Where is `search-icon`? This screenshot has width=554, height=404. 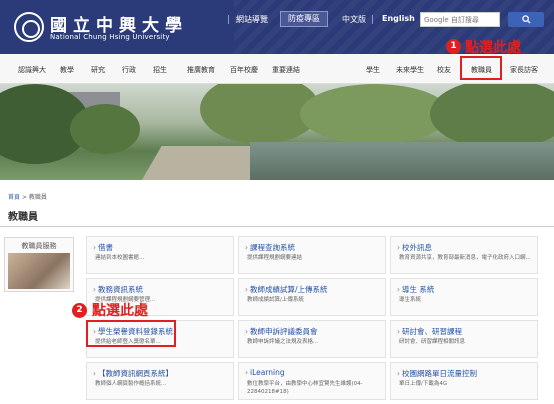
search-icon is located at coordinates (526, 19).